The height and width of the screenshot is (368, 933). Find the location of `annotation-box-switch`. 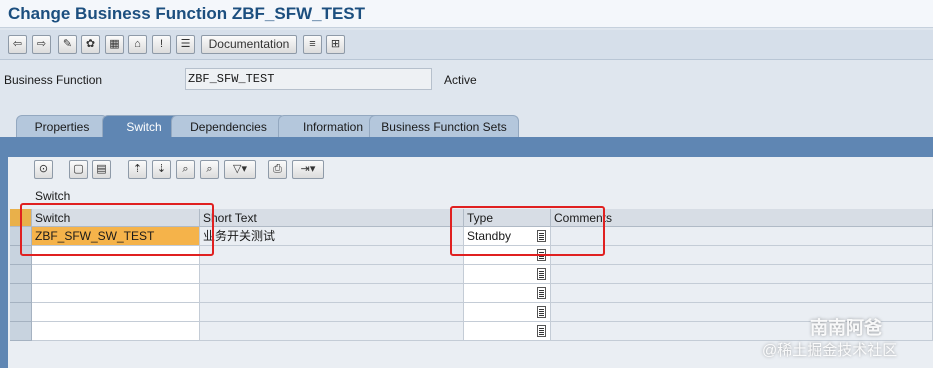

annotation-box-switch is located at coordinates (117, 229).